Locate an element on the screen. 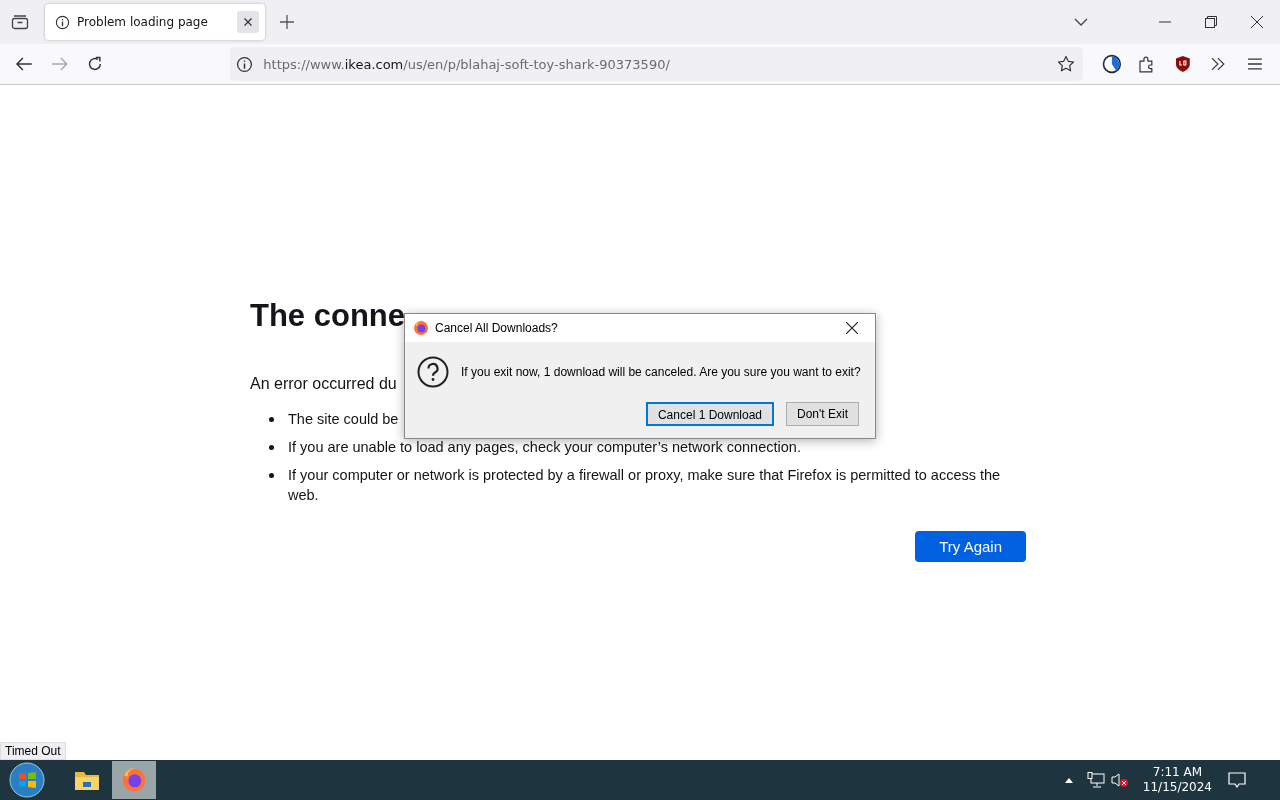 This screenshot has width=1280, height=800. network-icon is located at coordinates (1095, 780).